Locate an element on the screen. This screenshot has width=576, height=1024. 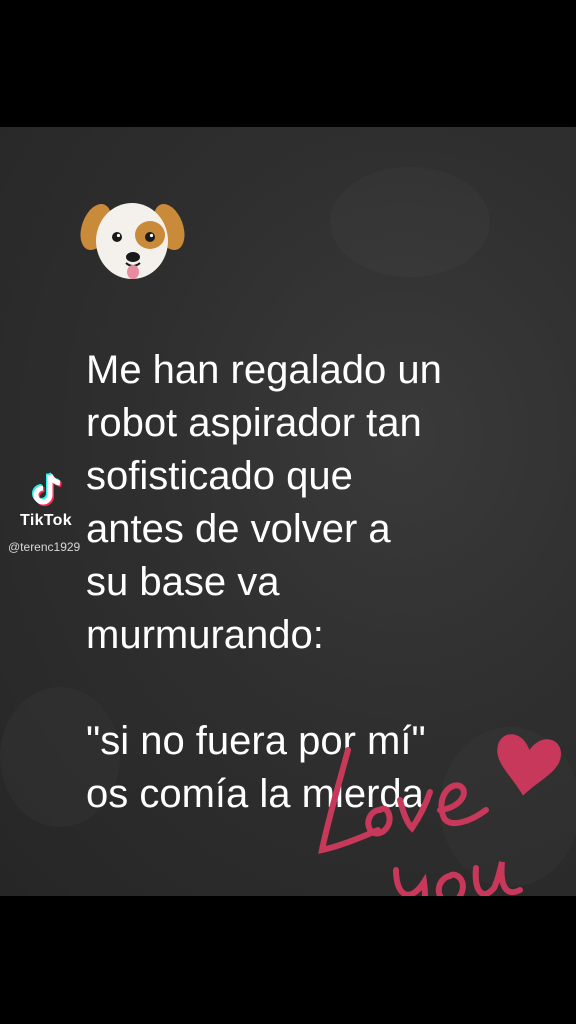
tiktok-watermark: TikTok is located at coordinates (46, 500).